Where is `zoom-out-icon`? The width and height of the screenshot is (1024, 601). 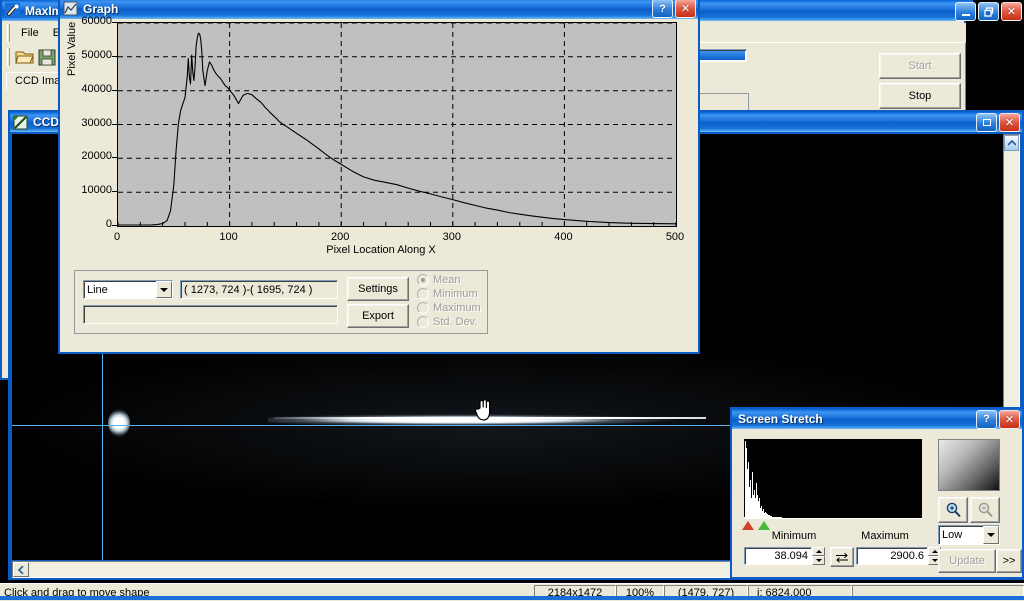 zoom-out-icon is located at coordinates (985, 510).